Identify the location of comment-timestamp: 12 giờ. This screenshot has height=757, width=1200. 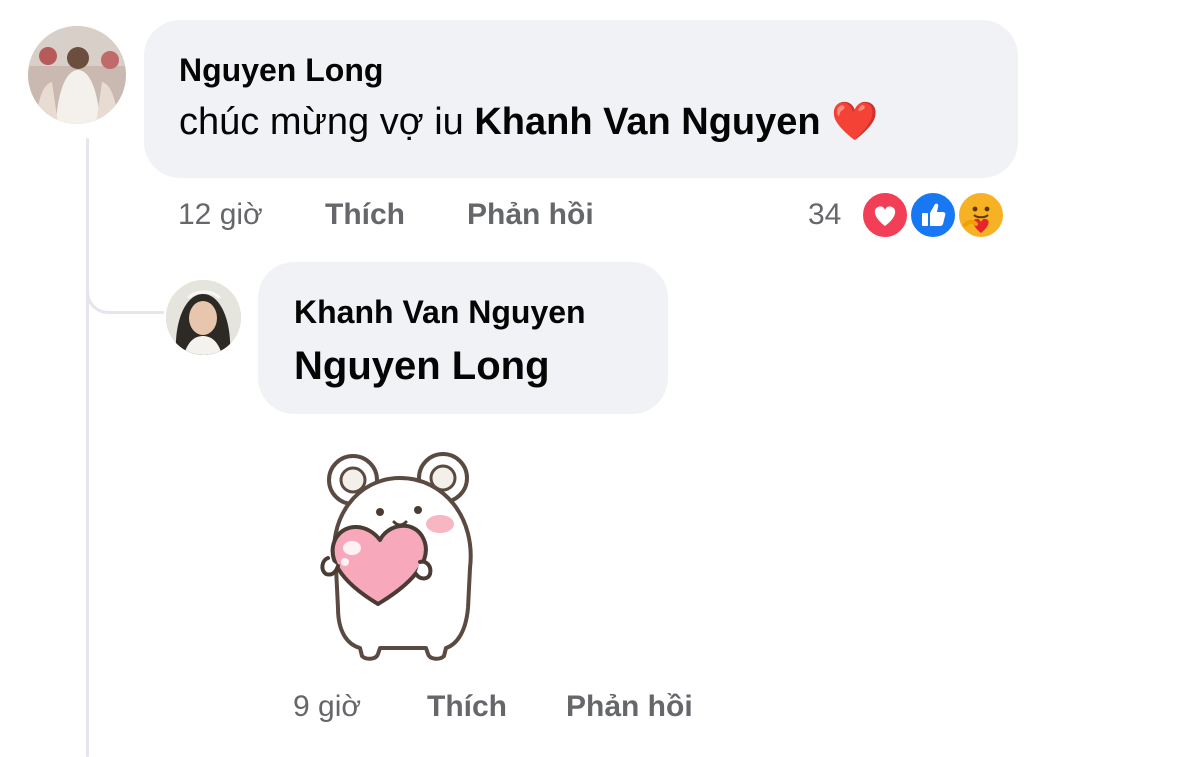
(220, 215).